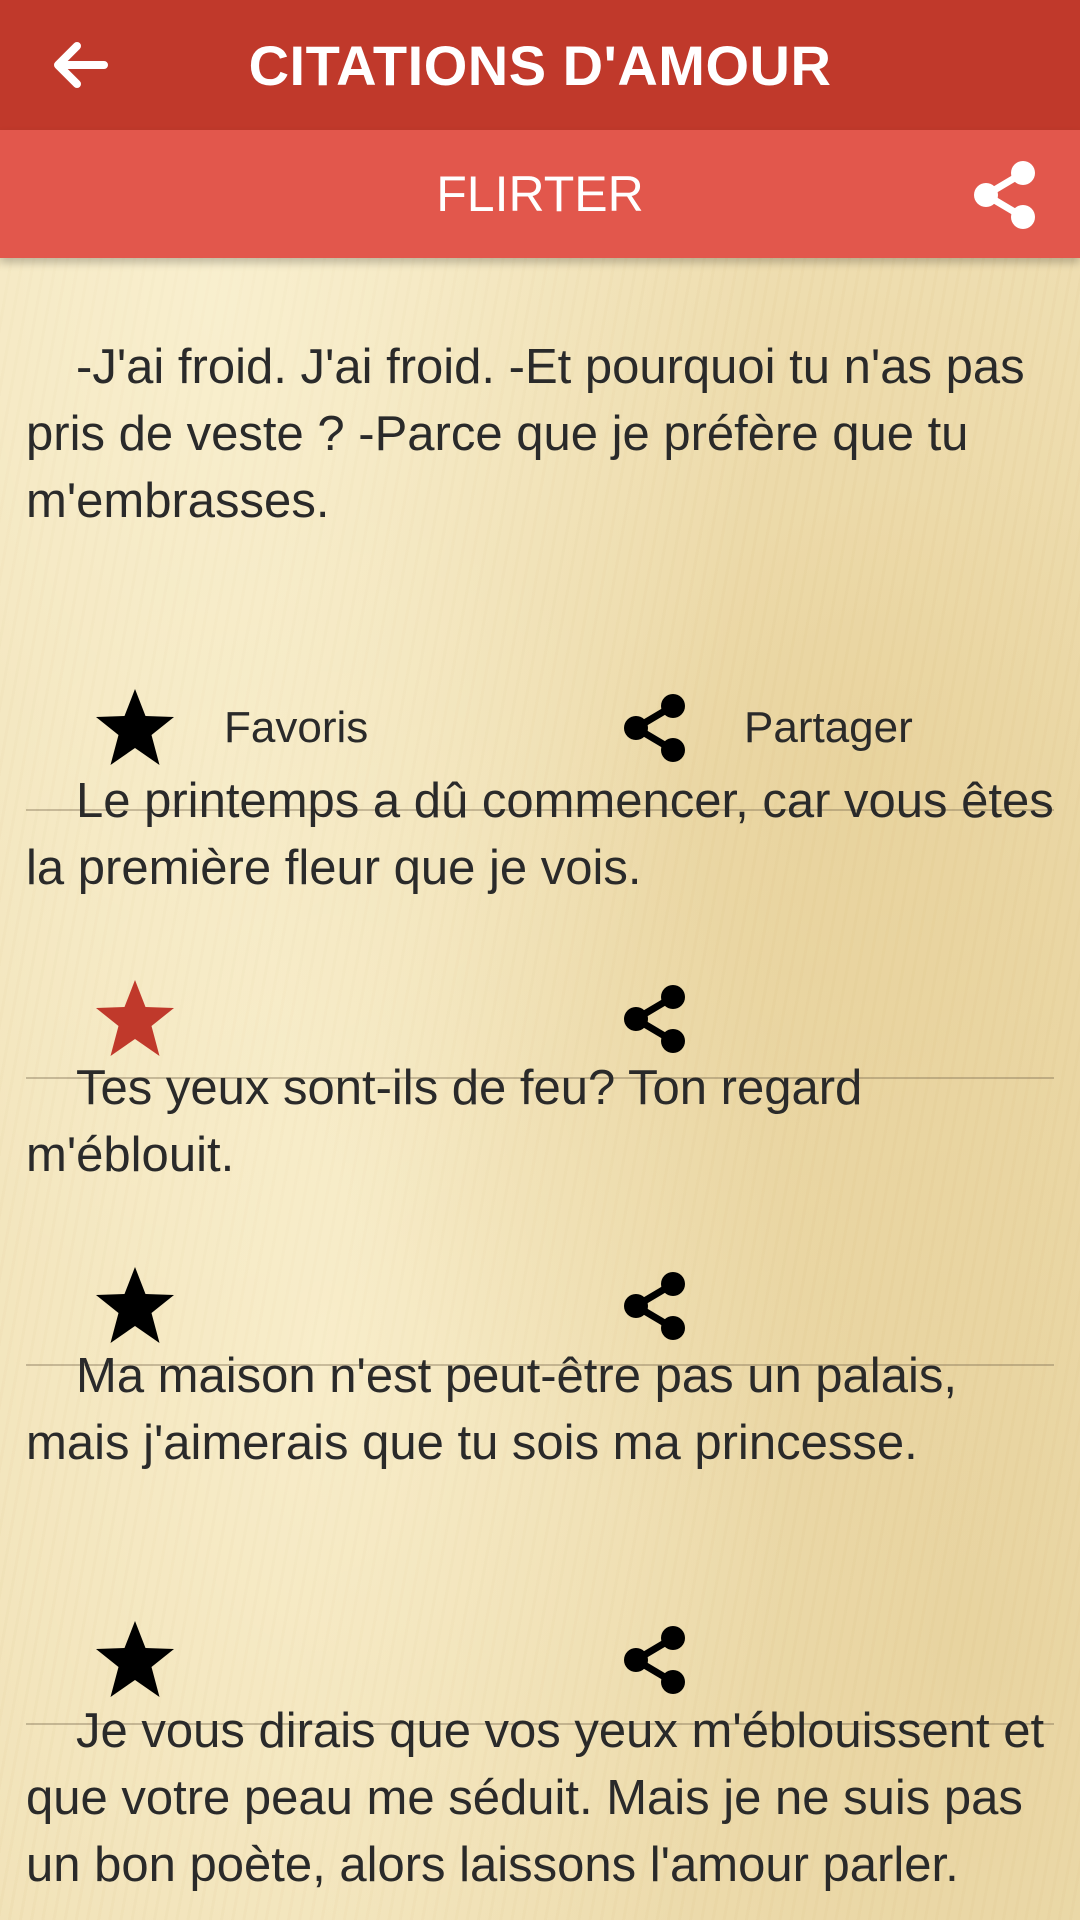 This screenshot has width=1080, height=1920. I want to click on favorite-button: Favoris, so click(229, 728).